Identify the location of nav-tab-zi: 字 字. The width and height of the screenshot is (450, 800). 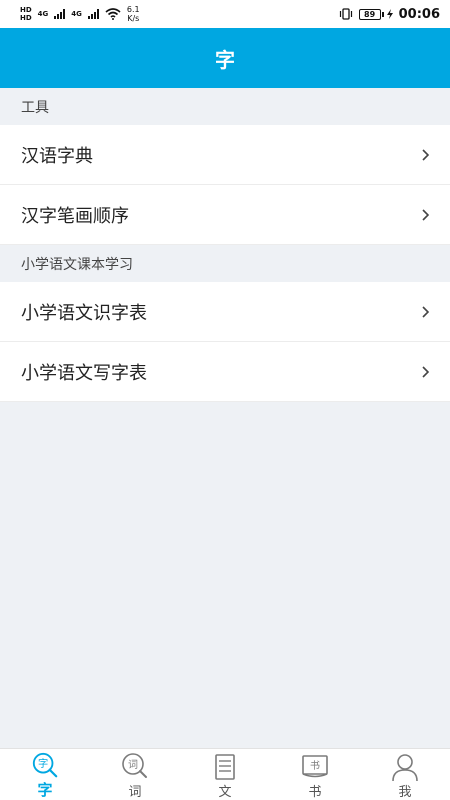
(45, 774).